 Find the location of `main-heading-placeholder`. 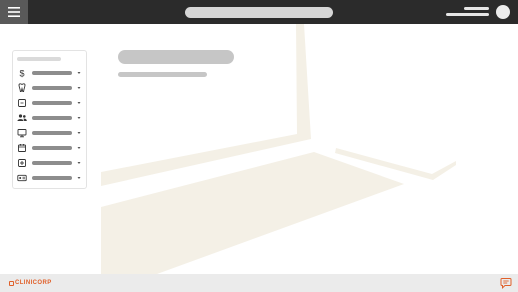

main-heading-placeholder is located at coordinates (176, 57).